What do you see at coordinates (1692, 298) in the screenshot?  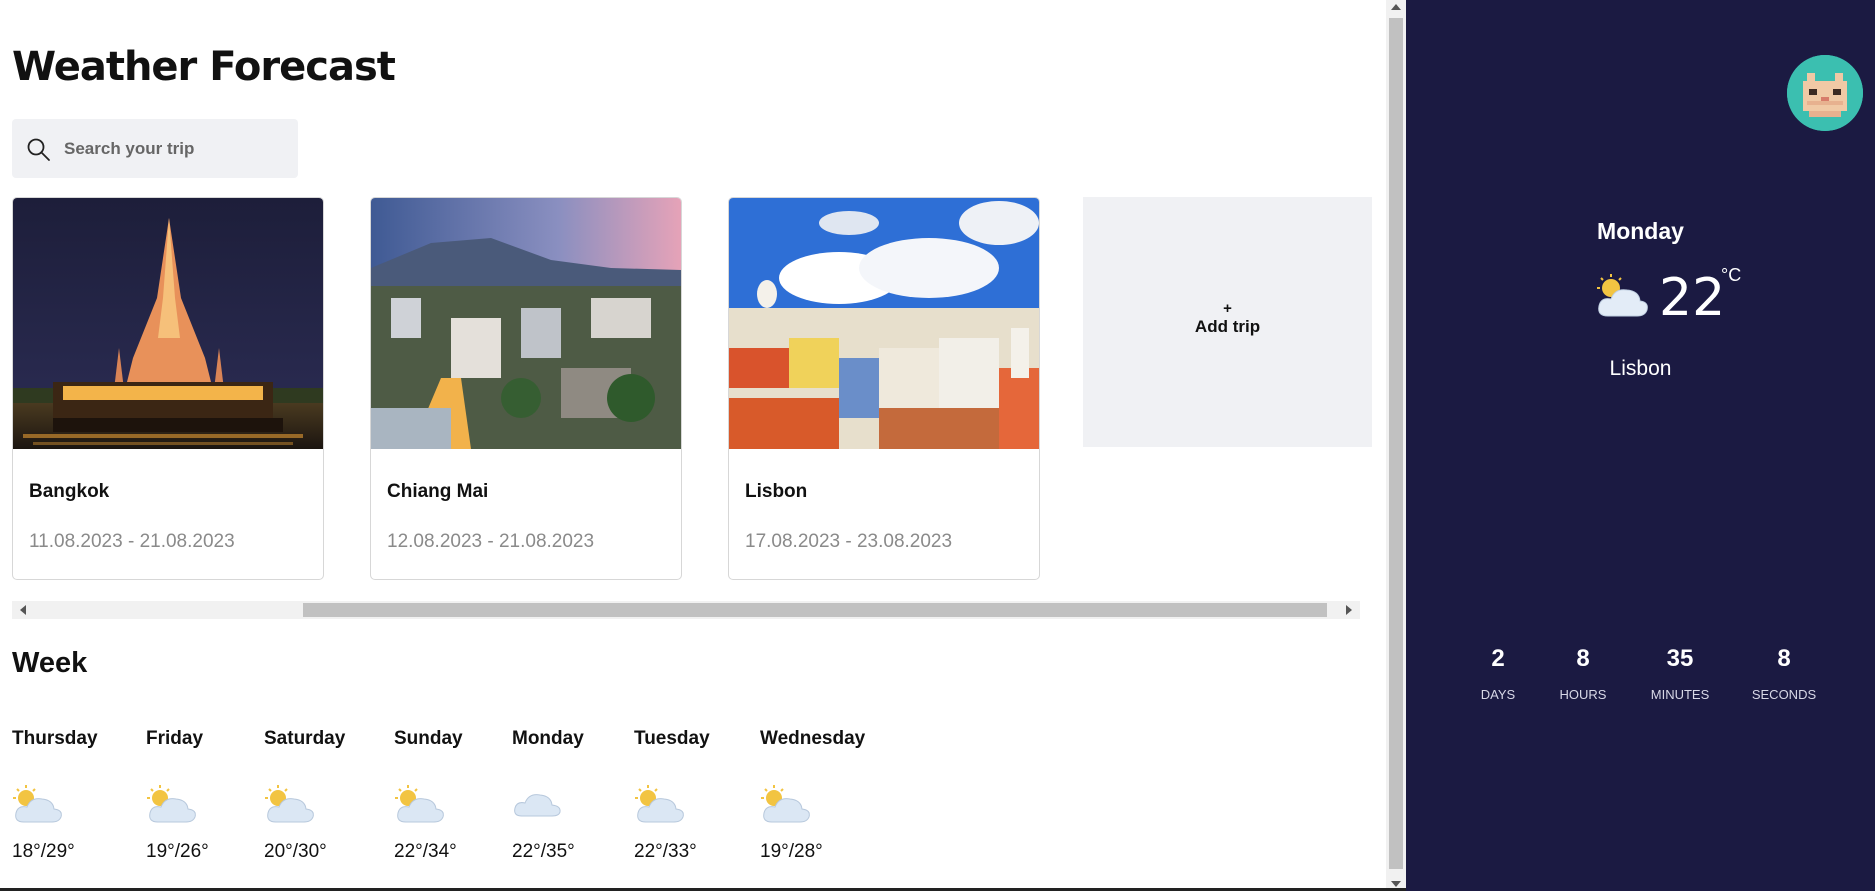 I see `current-temperature: 22` at bounding box center [1692, 298].